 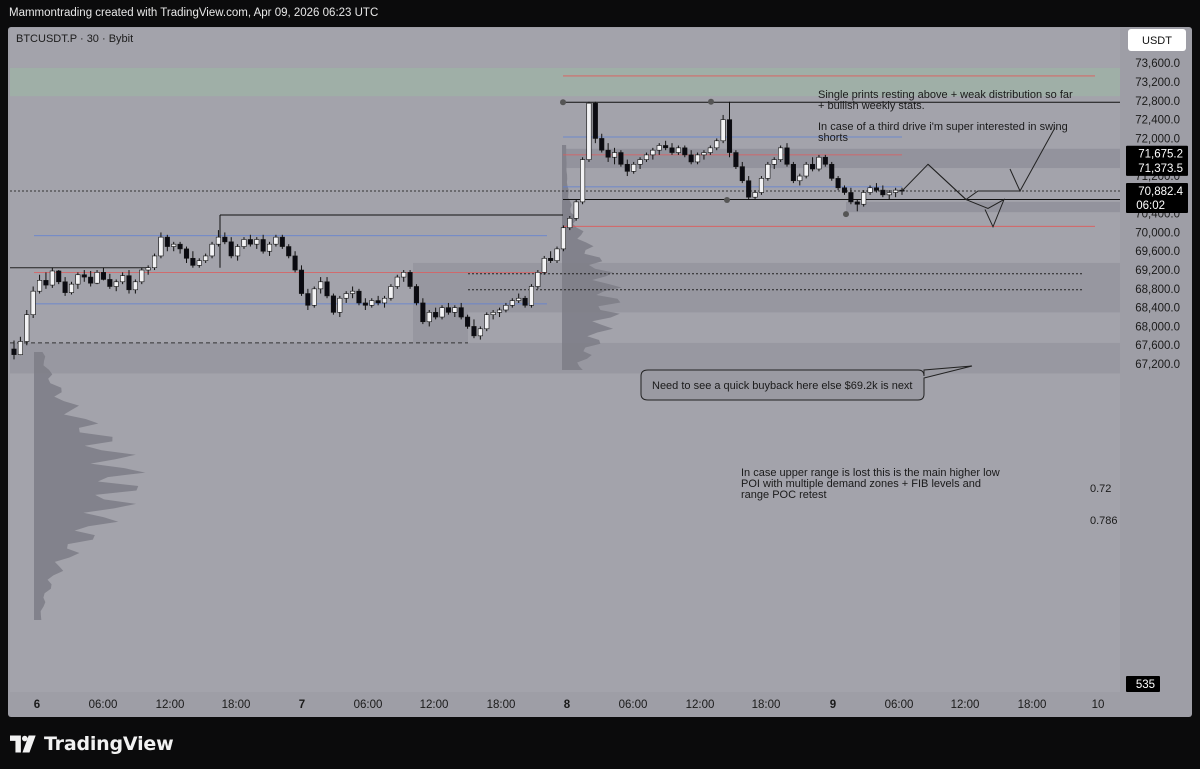 I want to click on last-price-tag: 70,882.4, so click(x=1160, y=192).